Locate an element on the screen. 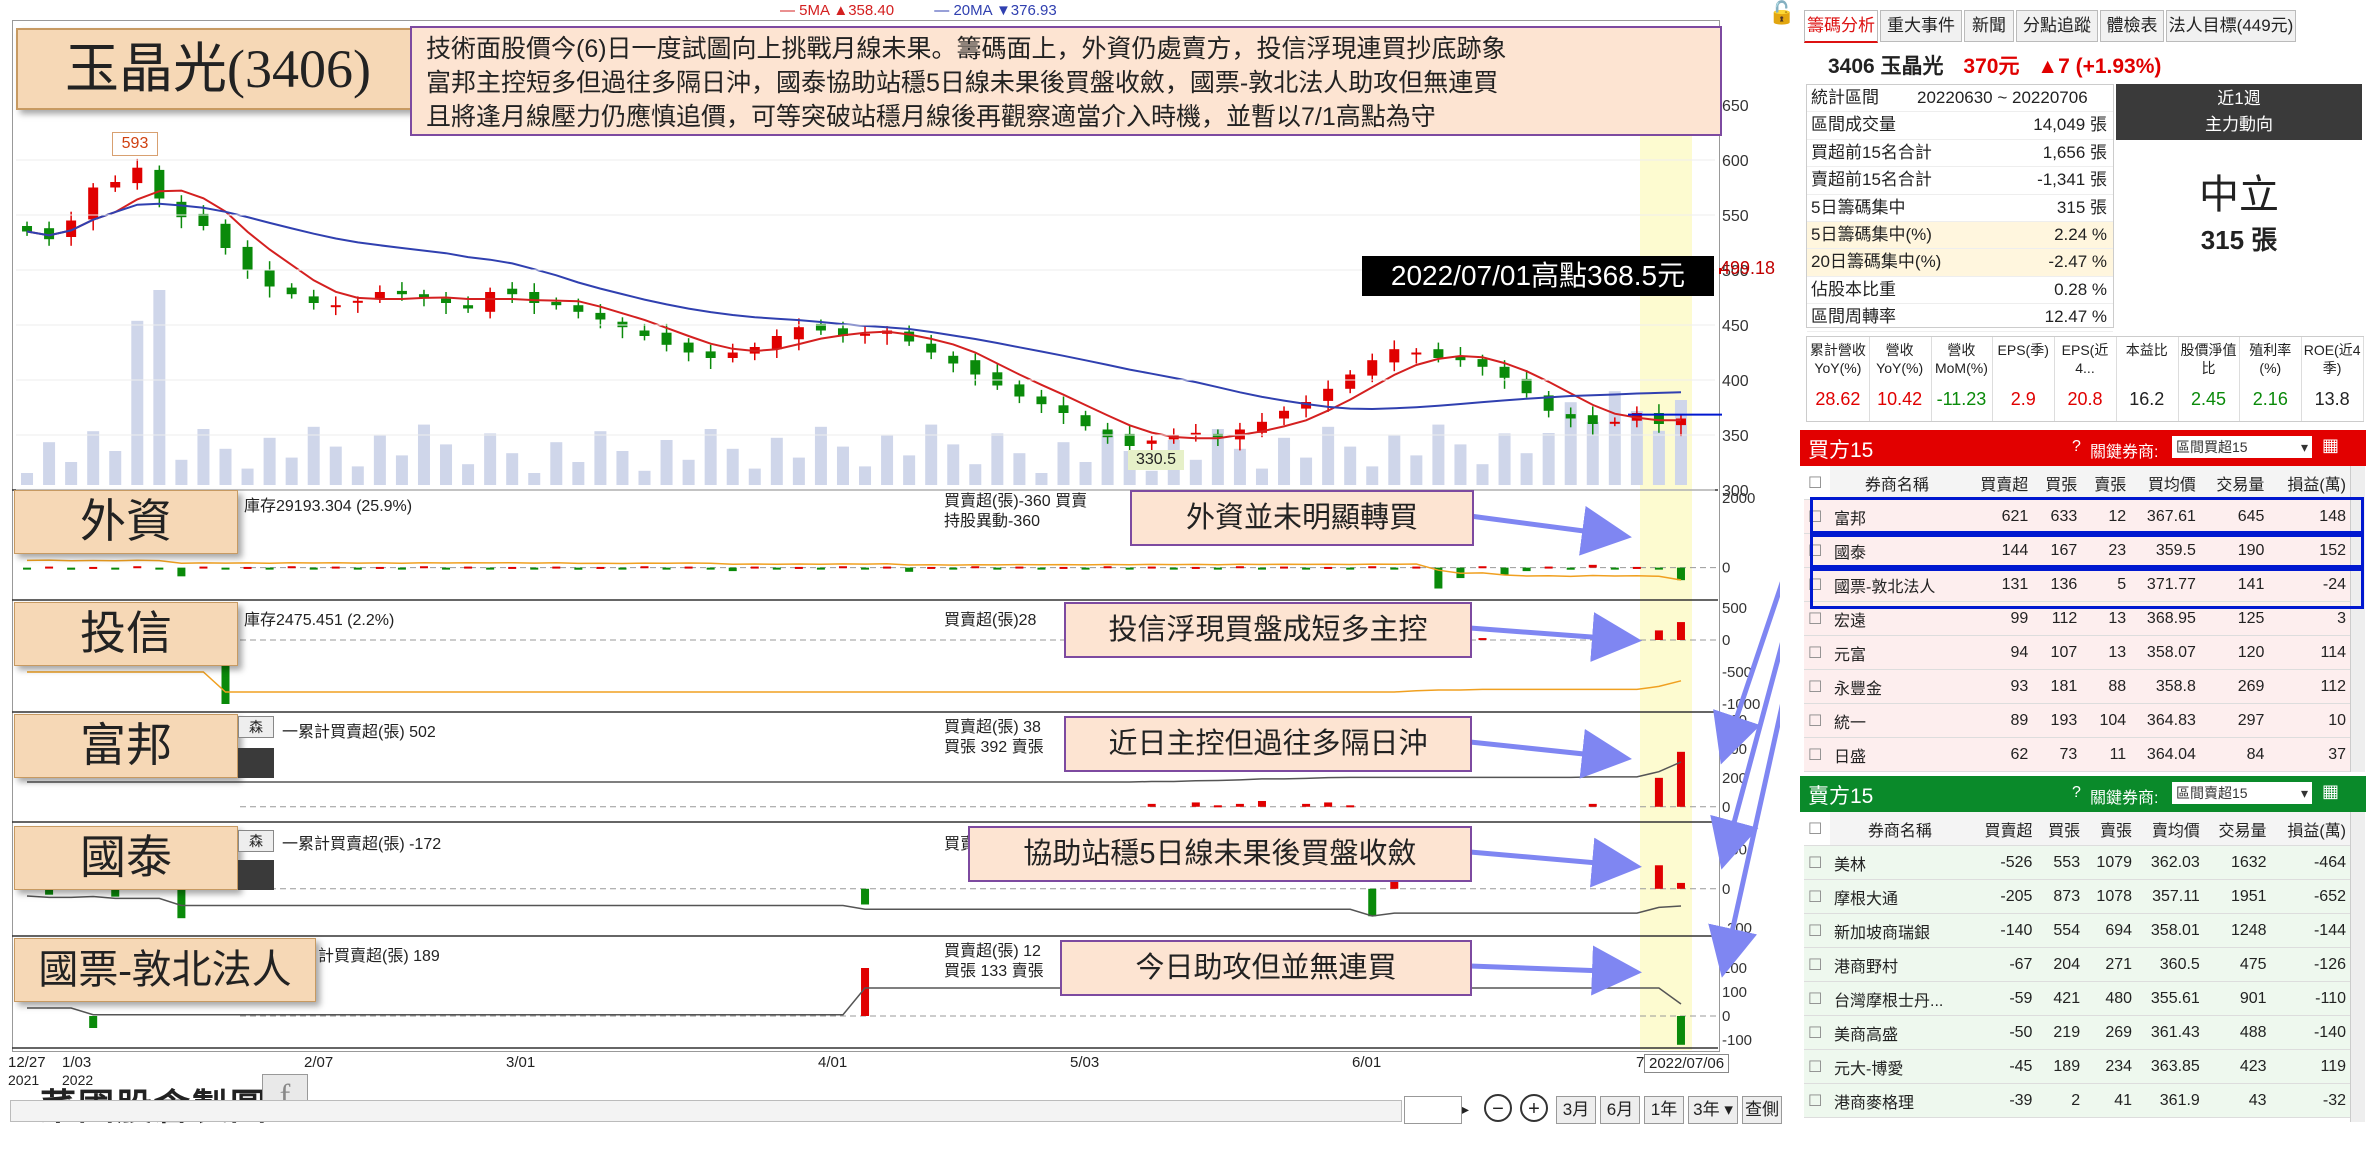  broker-name: 摩根大通 is located at coordinates (1900, 896).